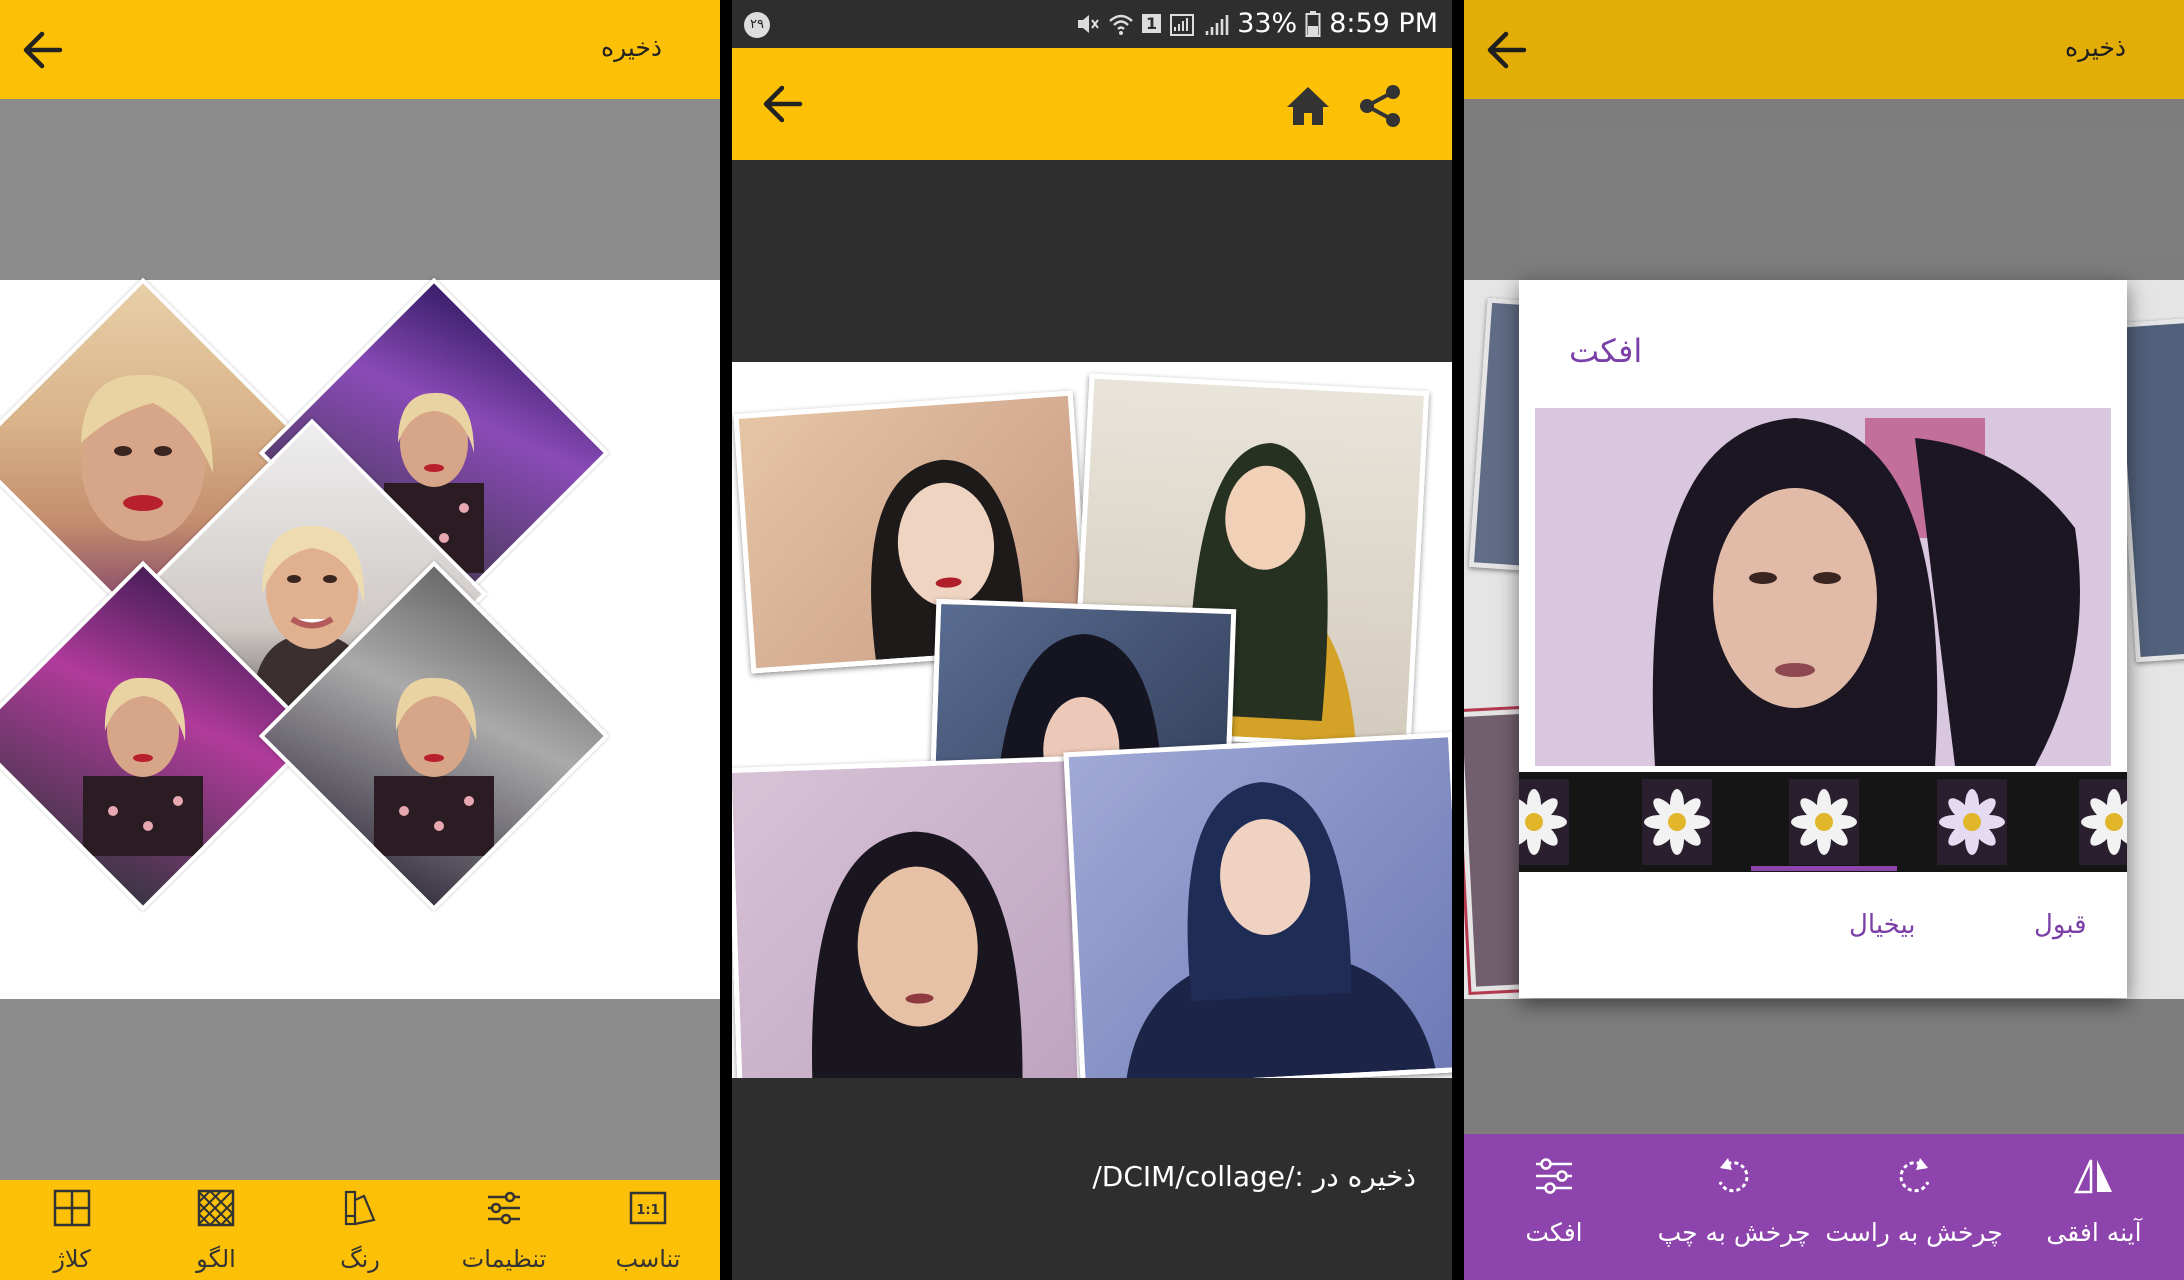 Image resolution: width=2184 pixels, height=1280 pixels. Describe the element at coordinates (72, 1208) in the screenshot. I see `grid-layout-icon` at that location.